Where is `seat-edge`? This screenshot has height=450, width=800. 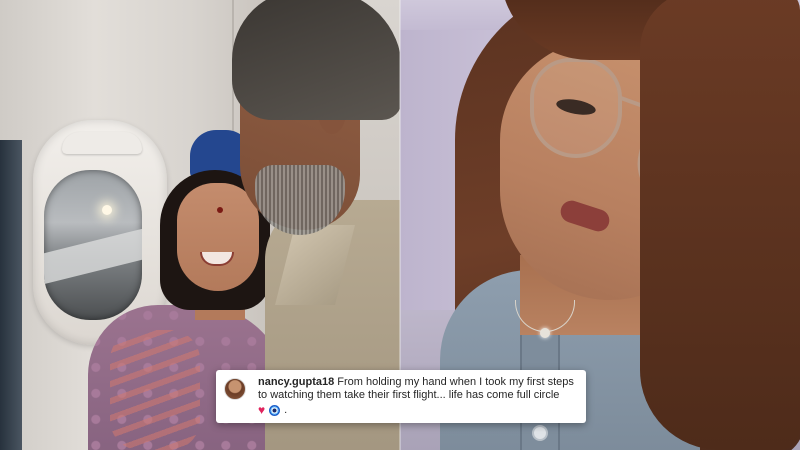
seat-edge is located at coordinates (11, 295).